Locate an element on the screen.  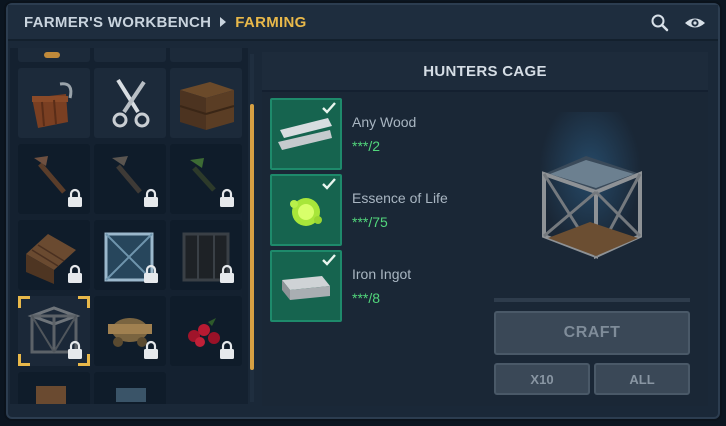
recipe-slot-red-berries is located at coordinates (206, 331).